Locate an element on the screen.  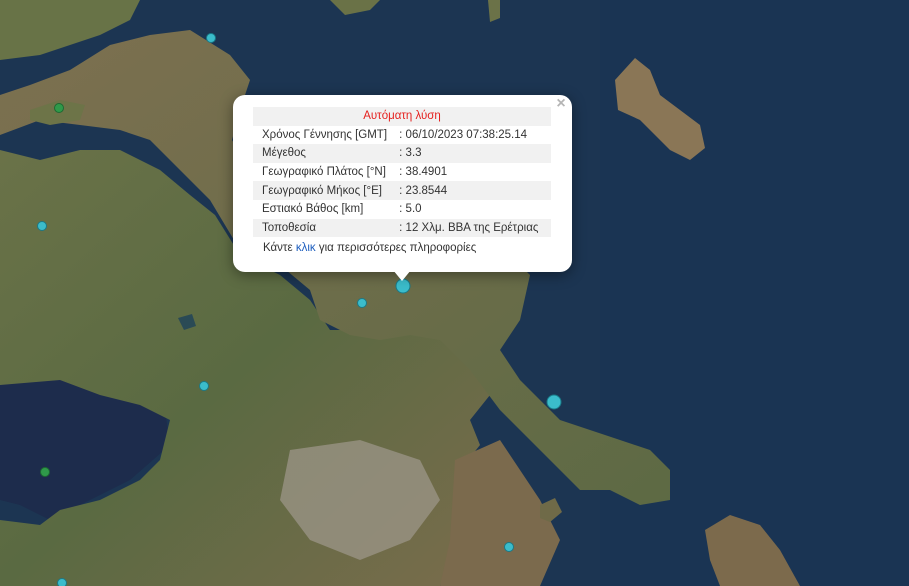
table-row: Γεωγραφικό Μήκος [°E] : 23.8544 is located at coordinates (402, 190).